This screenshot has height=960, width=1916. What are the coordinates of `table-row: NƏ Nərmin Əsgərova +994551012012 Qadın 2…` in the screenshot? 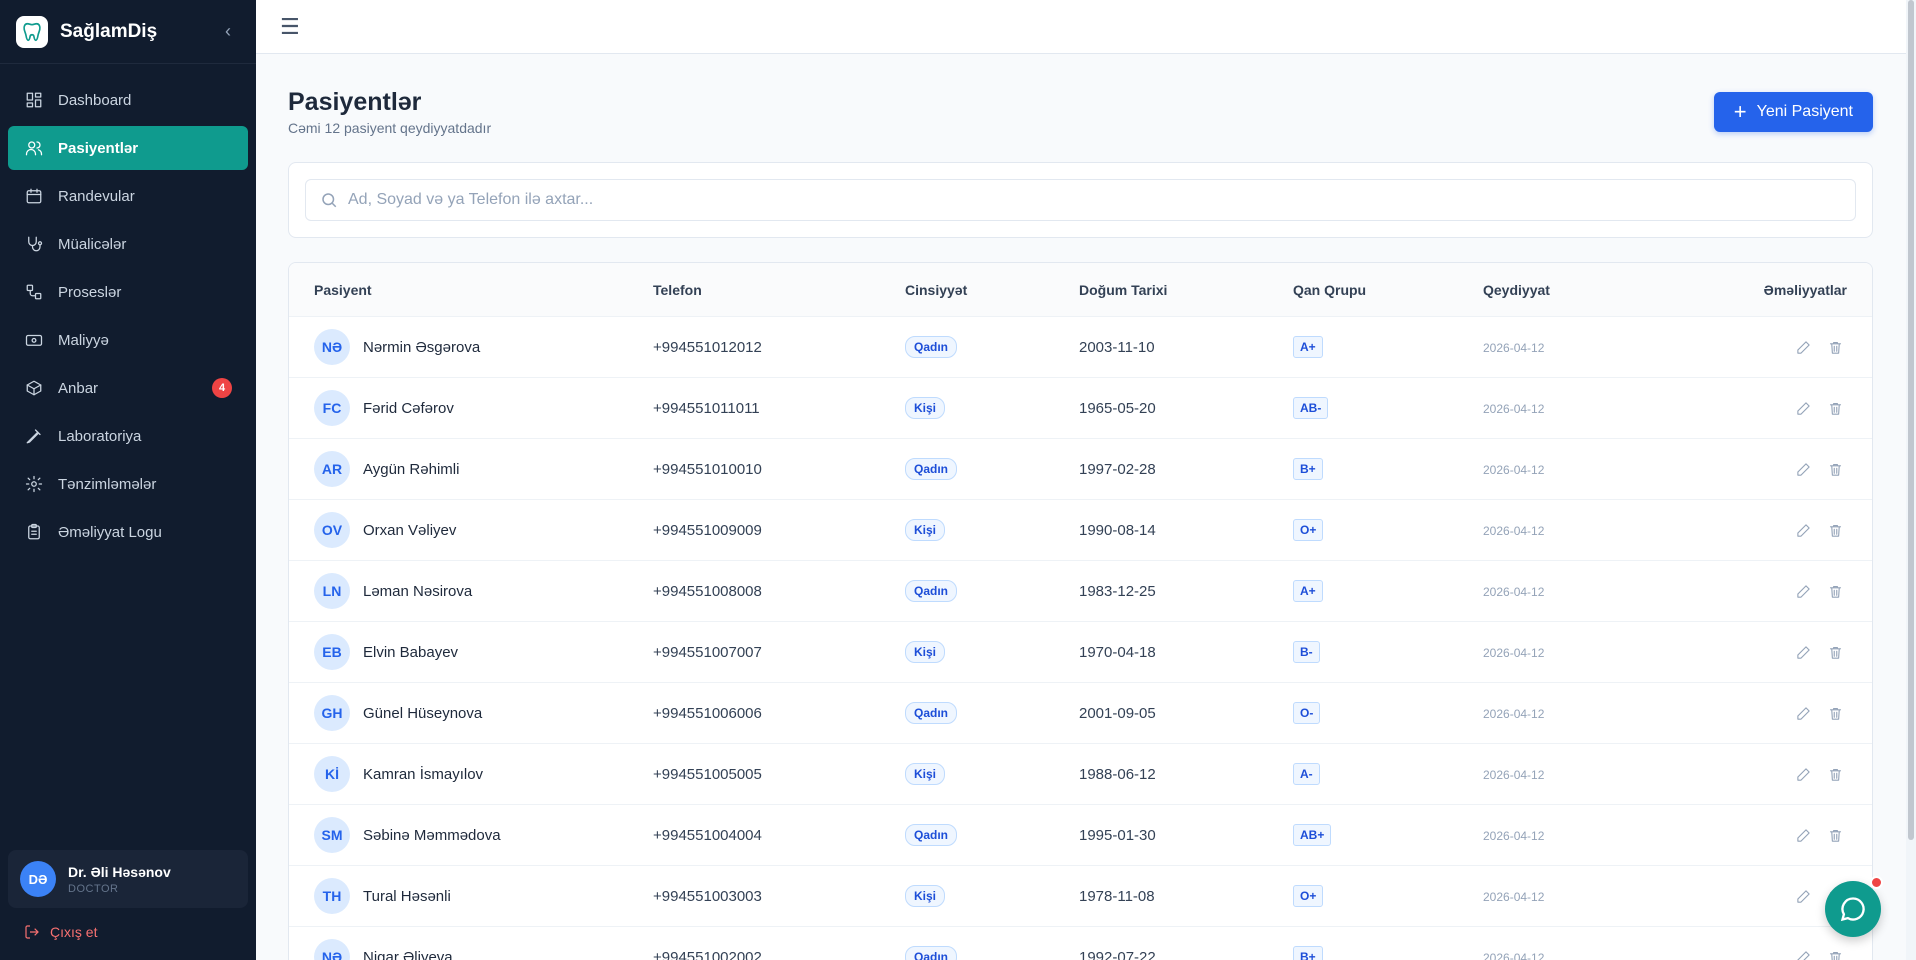 It's located at (1080, 347).